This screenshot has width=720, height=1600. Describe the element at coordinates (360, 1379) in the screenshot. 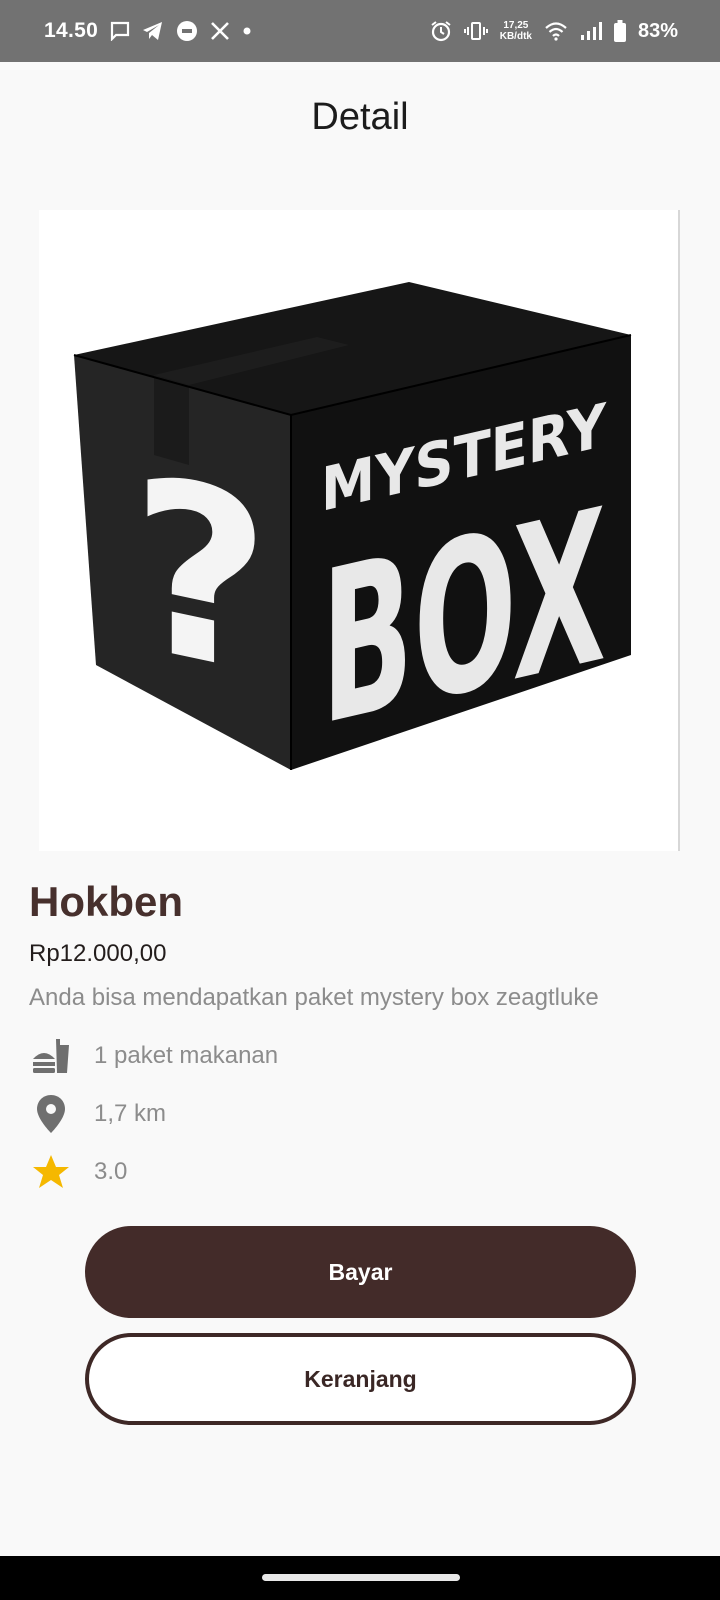

I see `cart-button: Keranjang` at that location.